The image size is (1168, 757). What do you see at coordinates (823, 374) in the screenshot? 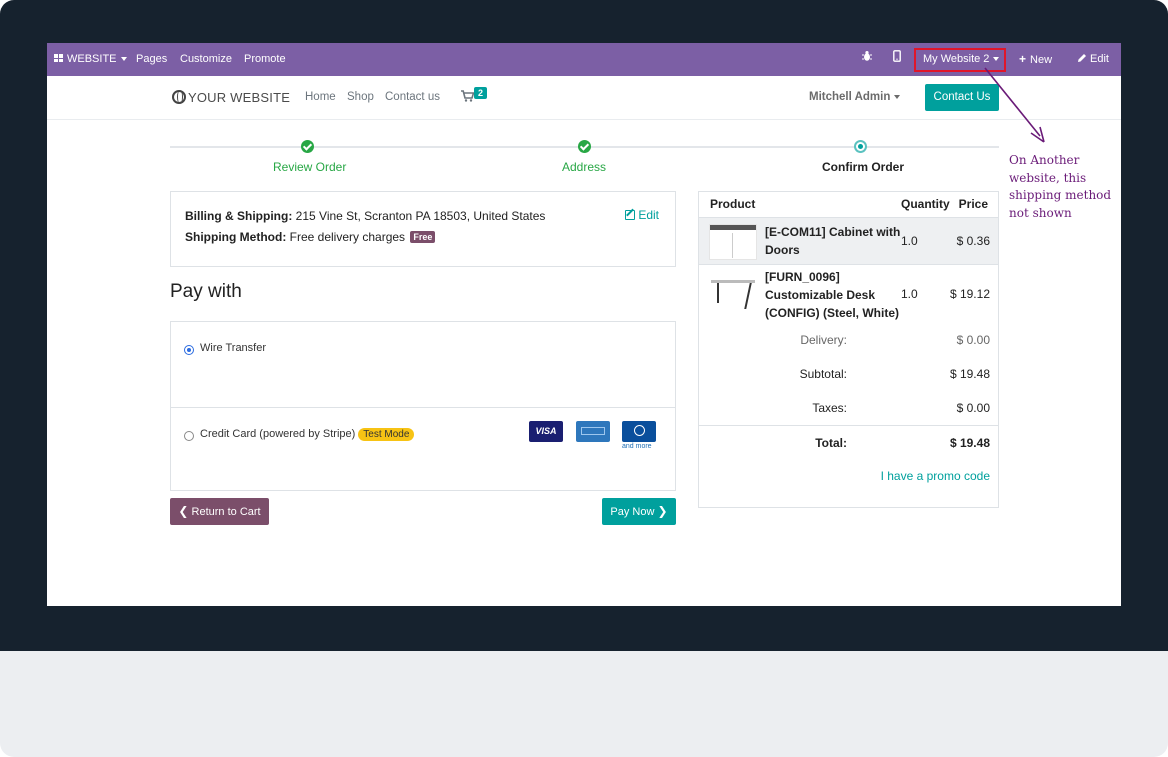
I see `subtotal-label: Subtotal:` at bounding box center [823, 374].